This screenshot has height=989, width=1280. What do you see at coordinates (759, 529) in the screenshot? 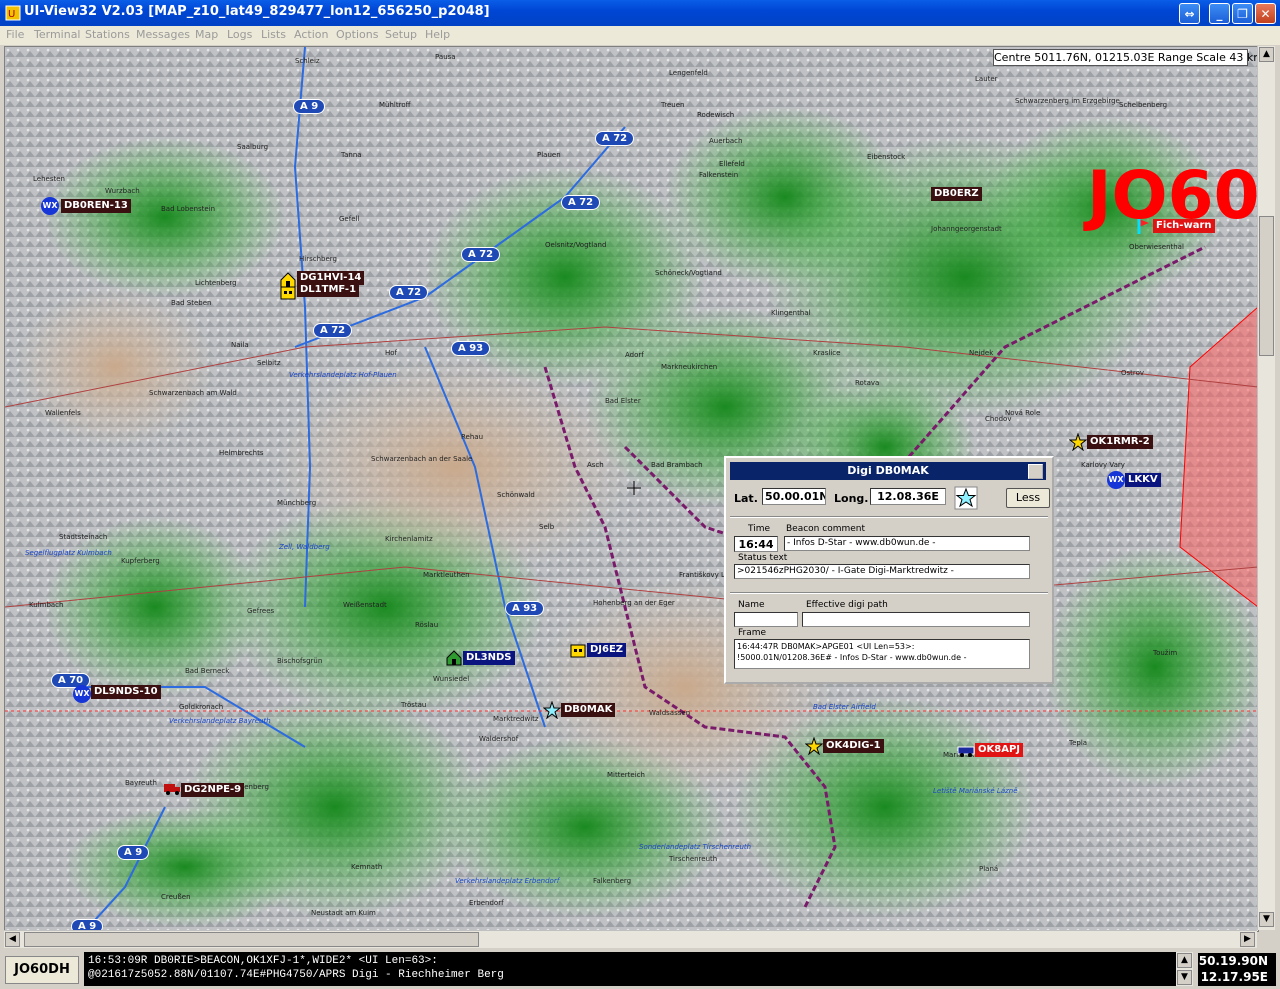
I see `time-label: Time` at bounding box center [759, 529].